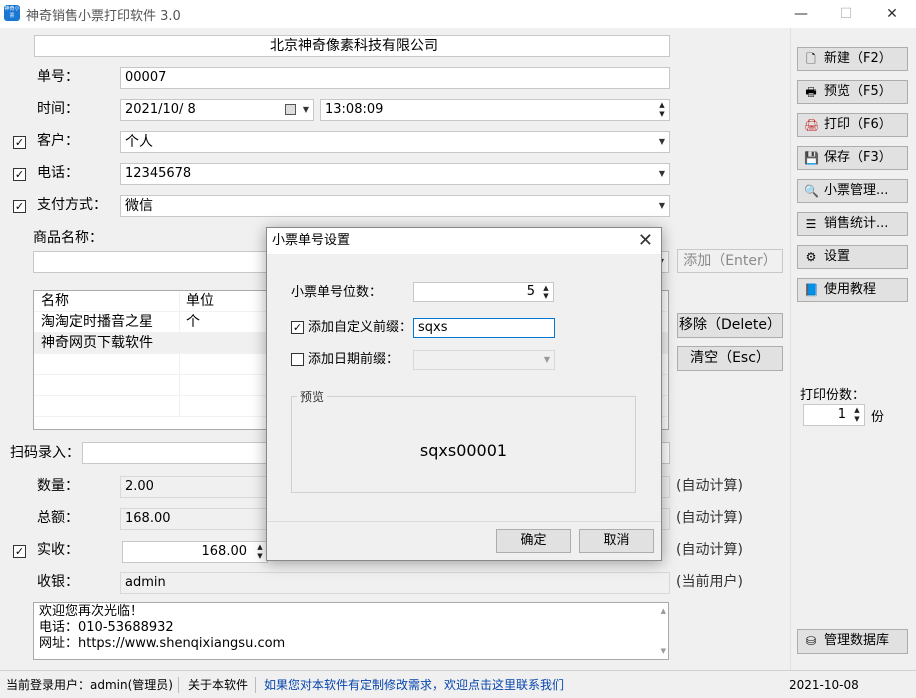 The width and height of the screenshot is (916, 698). What do you see at coordinates (354, 109) in the screenshot?
I see `time-value: 13:08:09` at bounding box center [354, 109].